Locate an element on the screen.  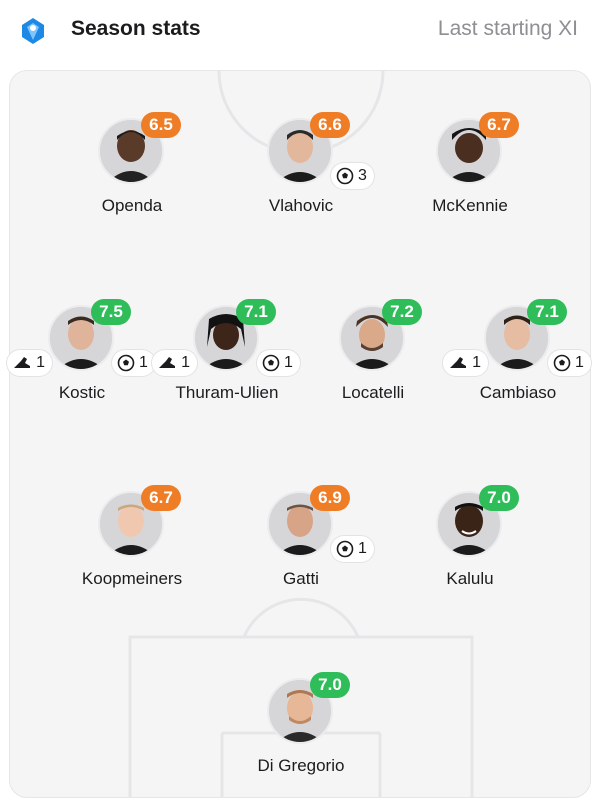
player-card-kalulu: 7.0 Kalulu is located at coordinates (470, 543).